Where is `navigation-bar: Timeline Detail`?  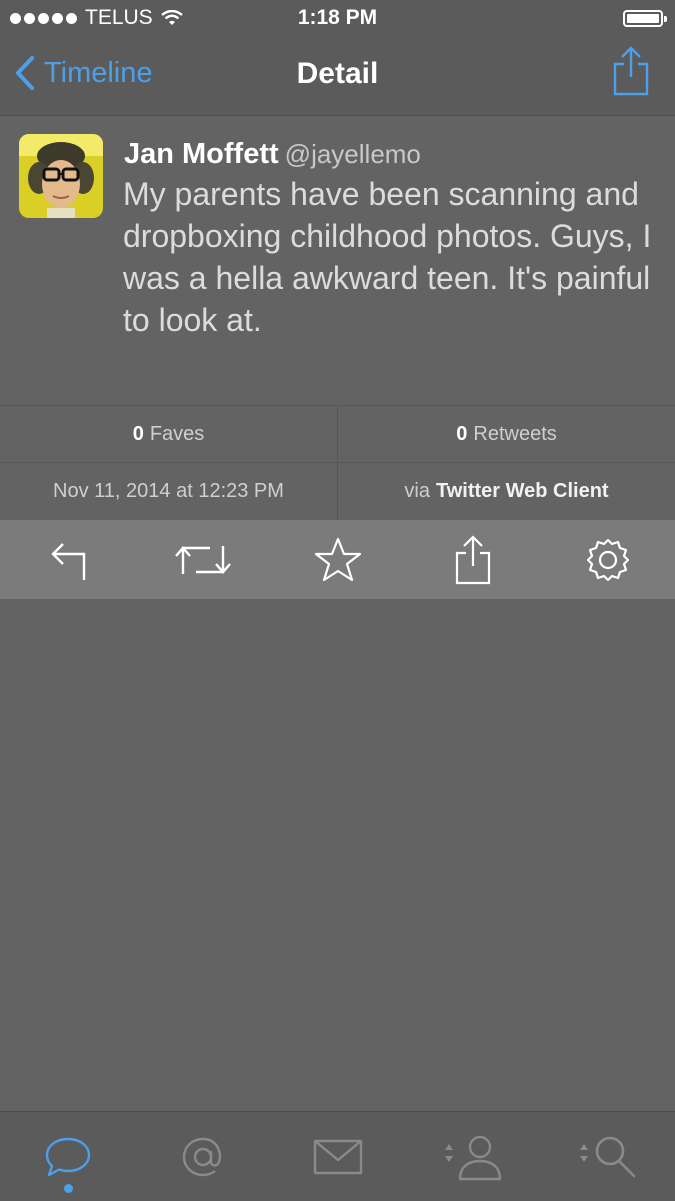
navigation-bar: Timeline Detail is located at coordinates (337, 77).